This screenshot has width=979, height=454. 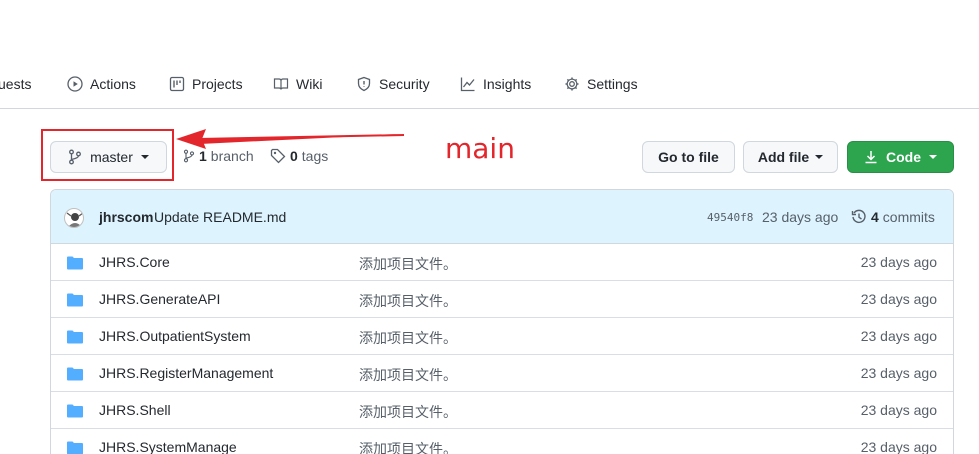 I want to click on file-name: JHRS.RegisterManagement, so click(x=186, y=373).